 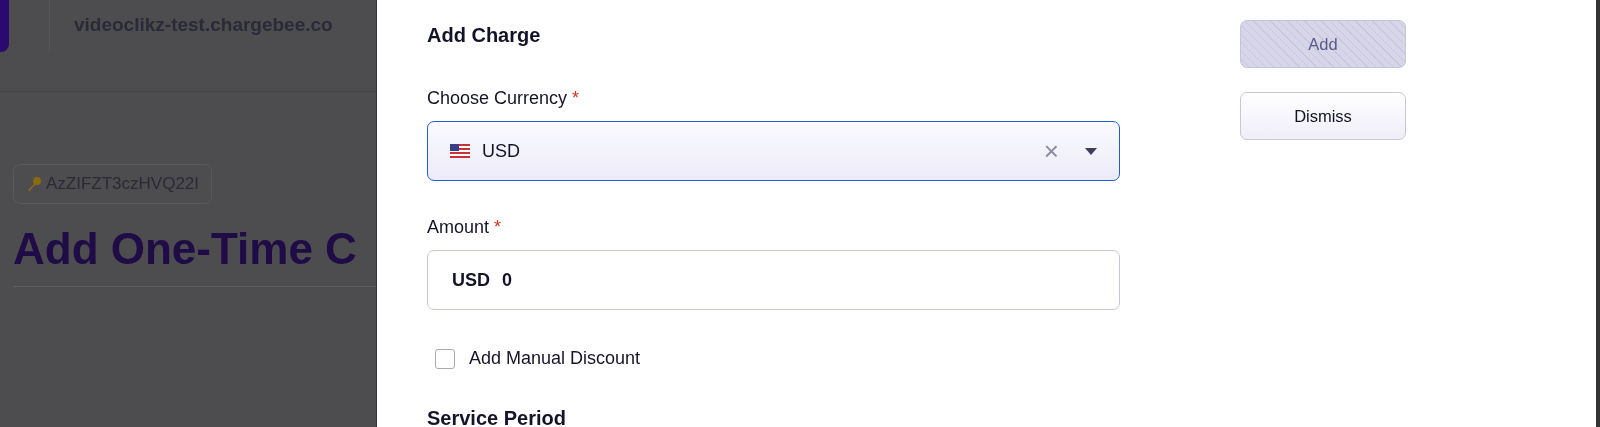 What do you see at coordinates (773, 151) in the screenshot?
I see `currency-select: USD ×` at bounding box center [773, 151].